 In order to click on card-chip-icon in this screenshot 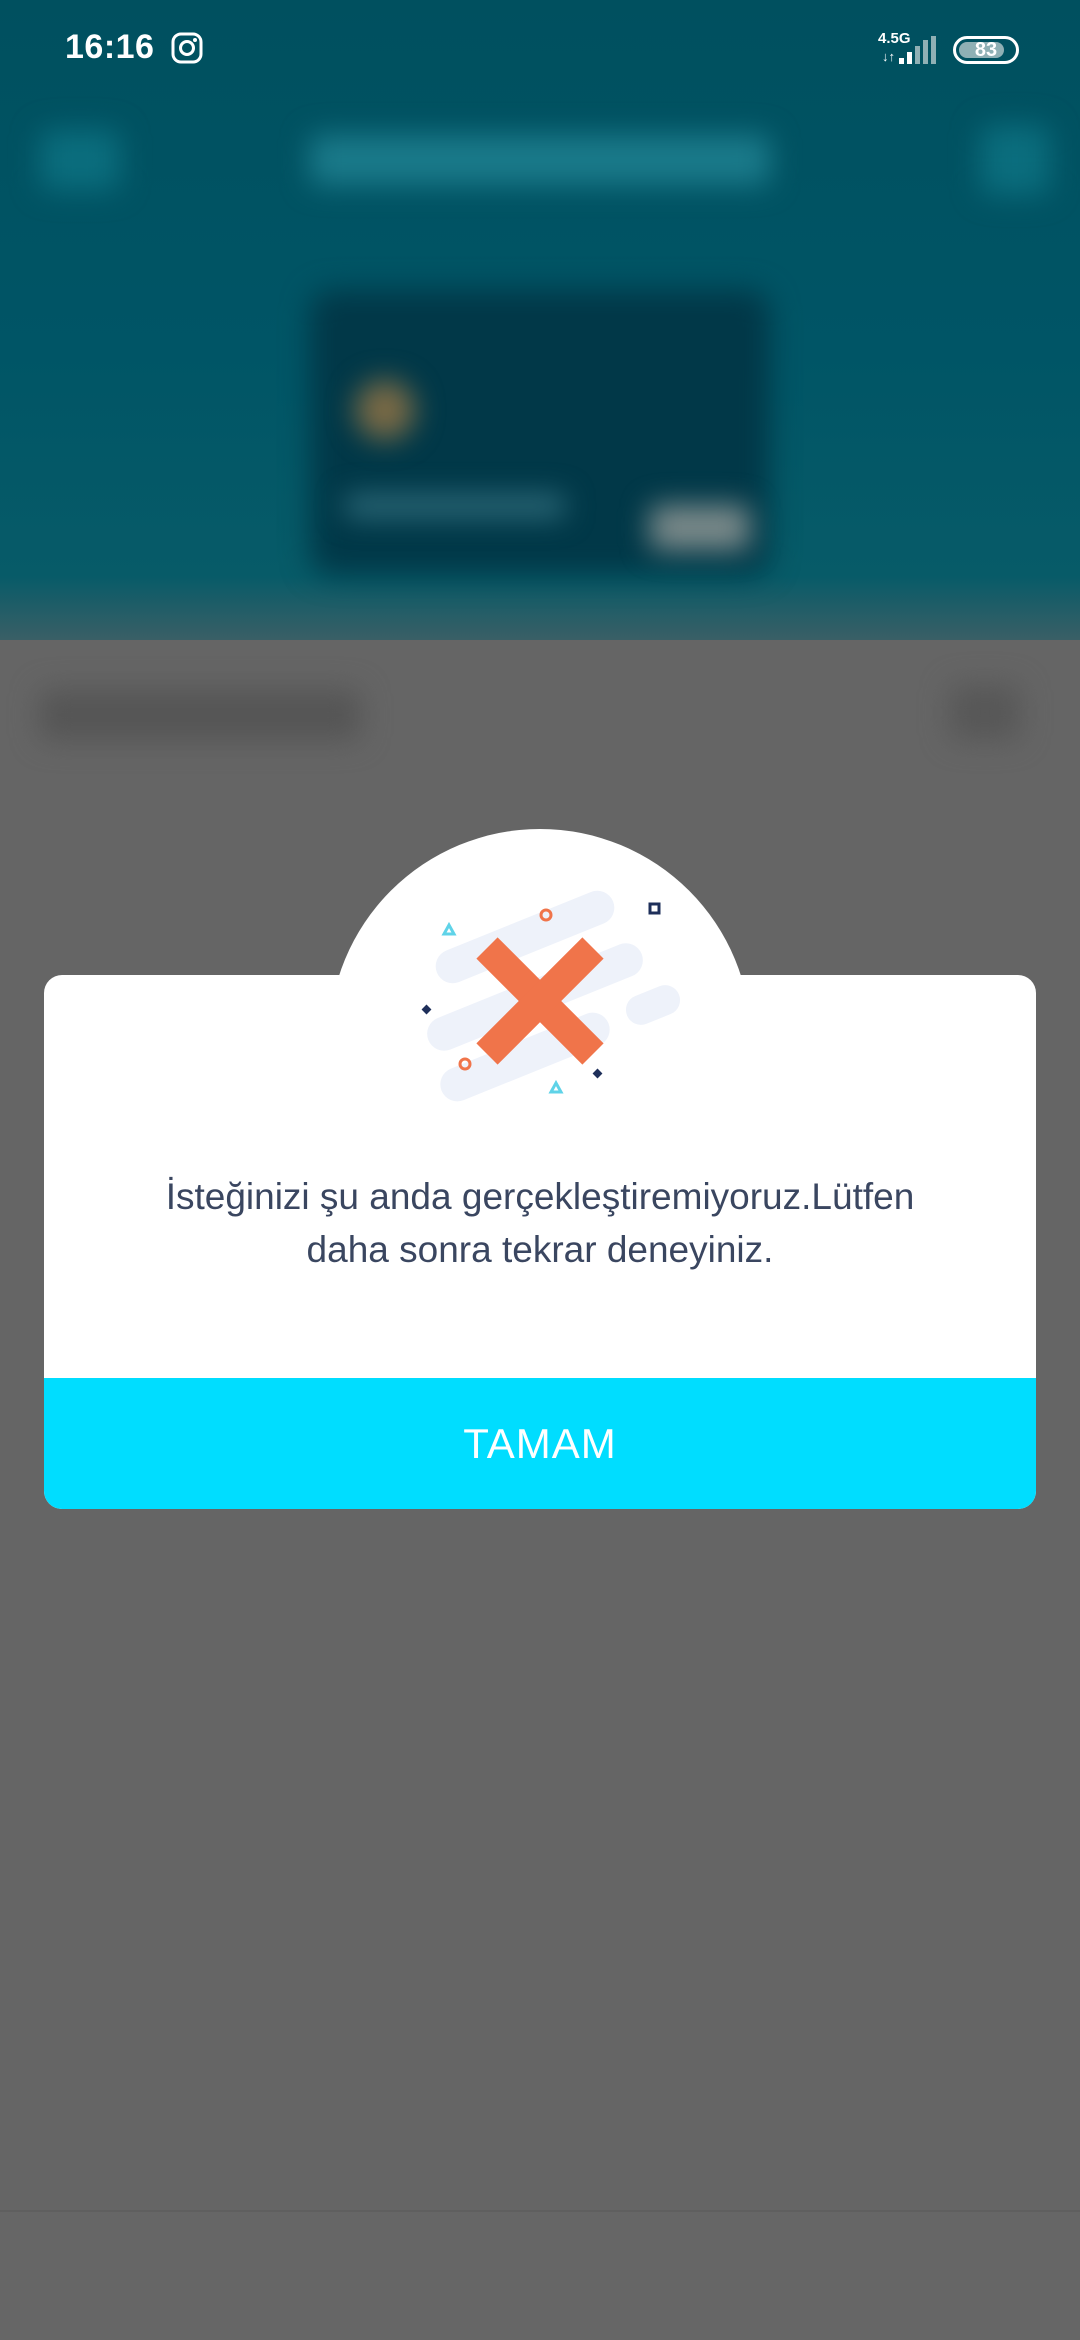, I will do `click(385, 410)`.